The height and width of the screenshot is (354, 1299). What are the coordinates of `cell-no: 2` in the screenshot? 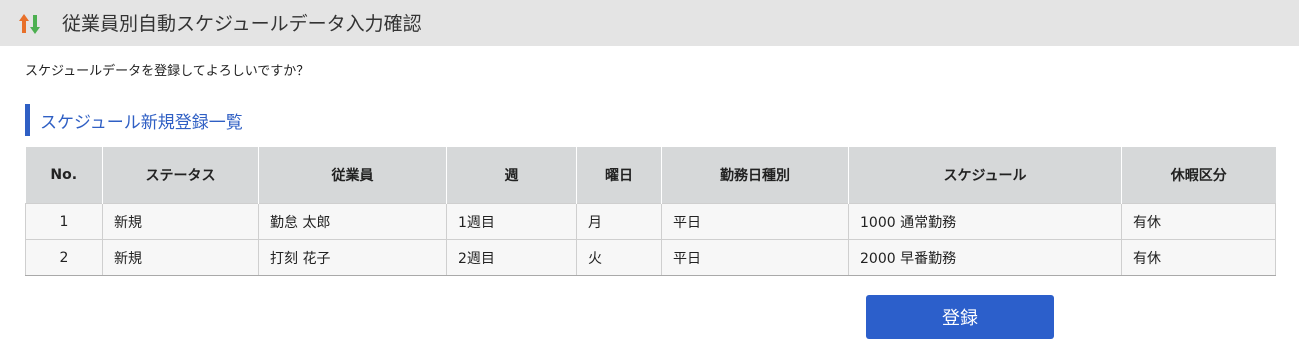 It's located at (64, 257).